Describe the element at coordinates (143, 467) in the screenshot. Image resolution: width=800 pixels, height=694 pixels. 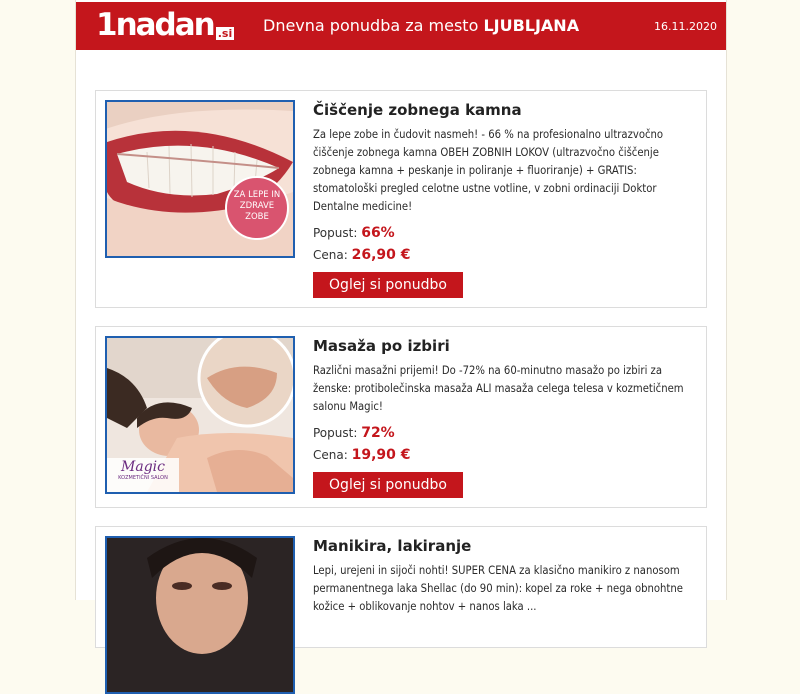
I see `salon-logo-text: Magic` at that location.